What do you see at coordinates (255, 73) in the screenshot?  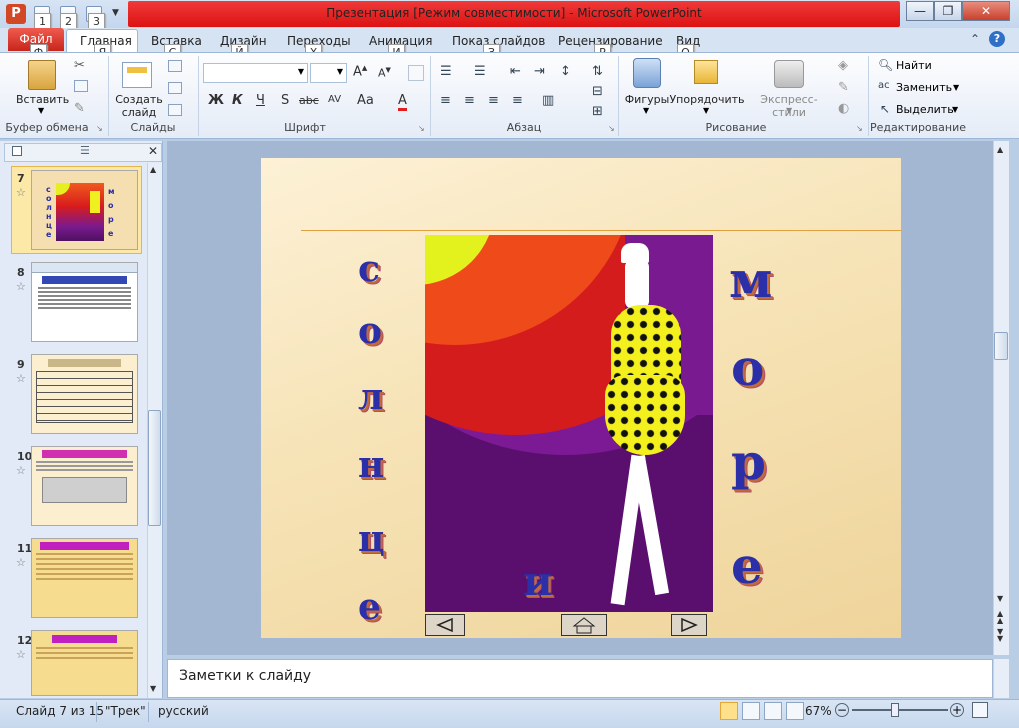 I see `font-name-select: ▼` at bounding box center [255, 73].